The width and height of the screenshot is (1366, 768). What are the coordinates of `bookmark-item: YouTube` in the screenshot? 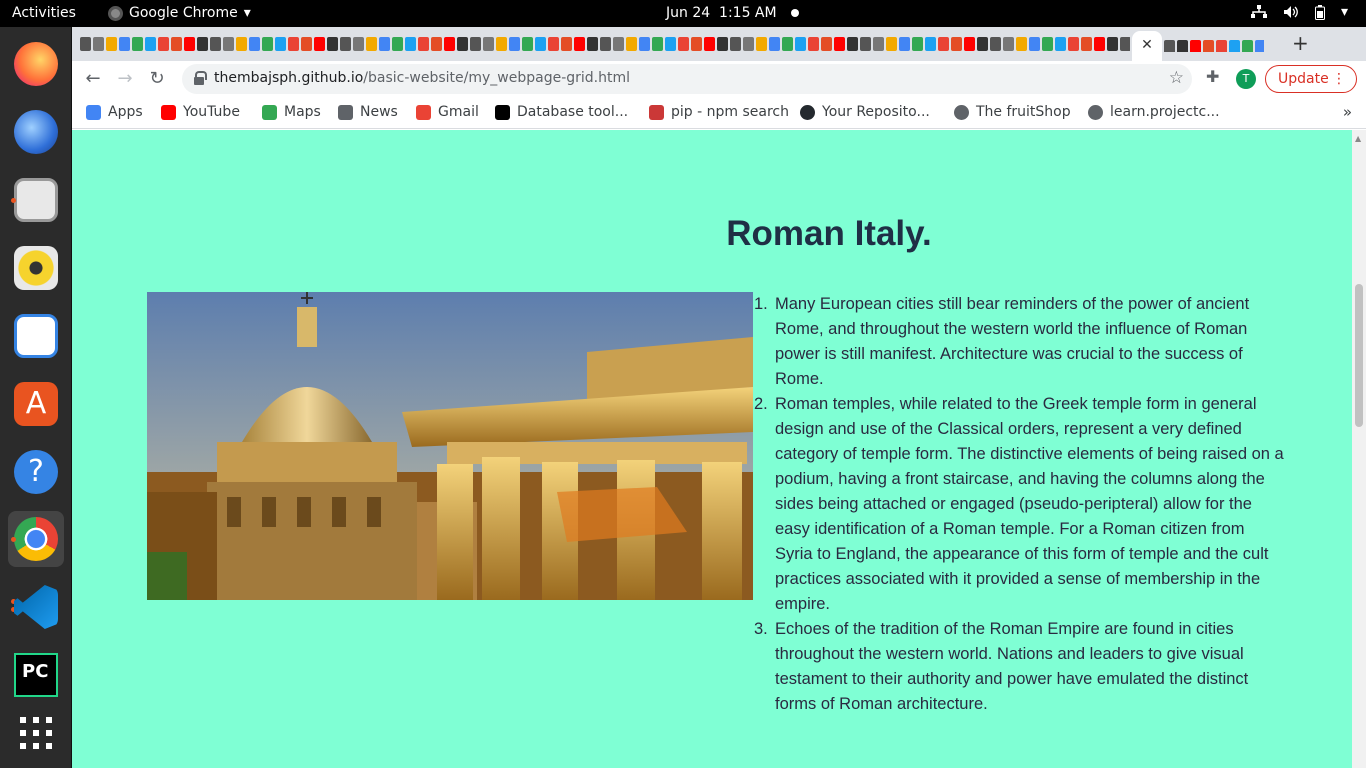 It's located at (200, 112).